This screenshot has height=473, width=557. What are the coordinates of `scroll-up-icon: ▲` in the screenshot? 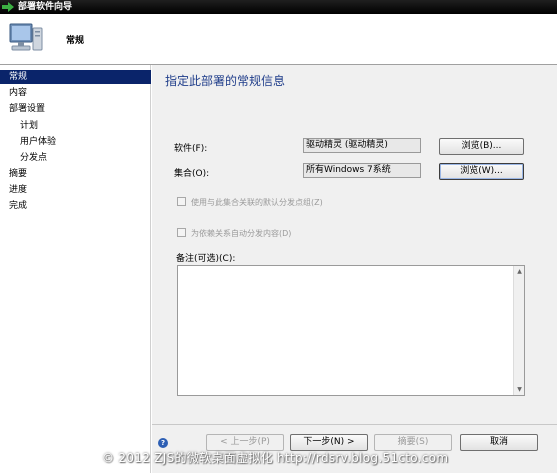 It's located at (519, 271).